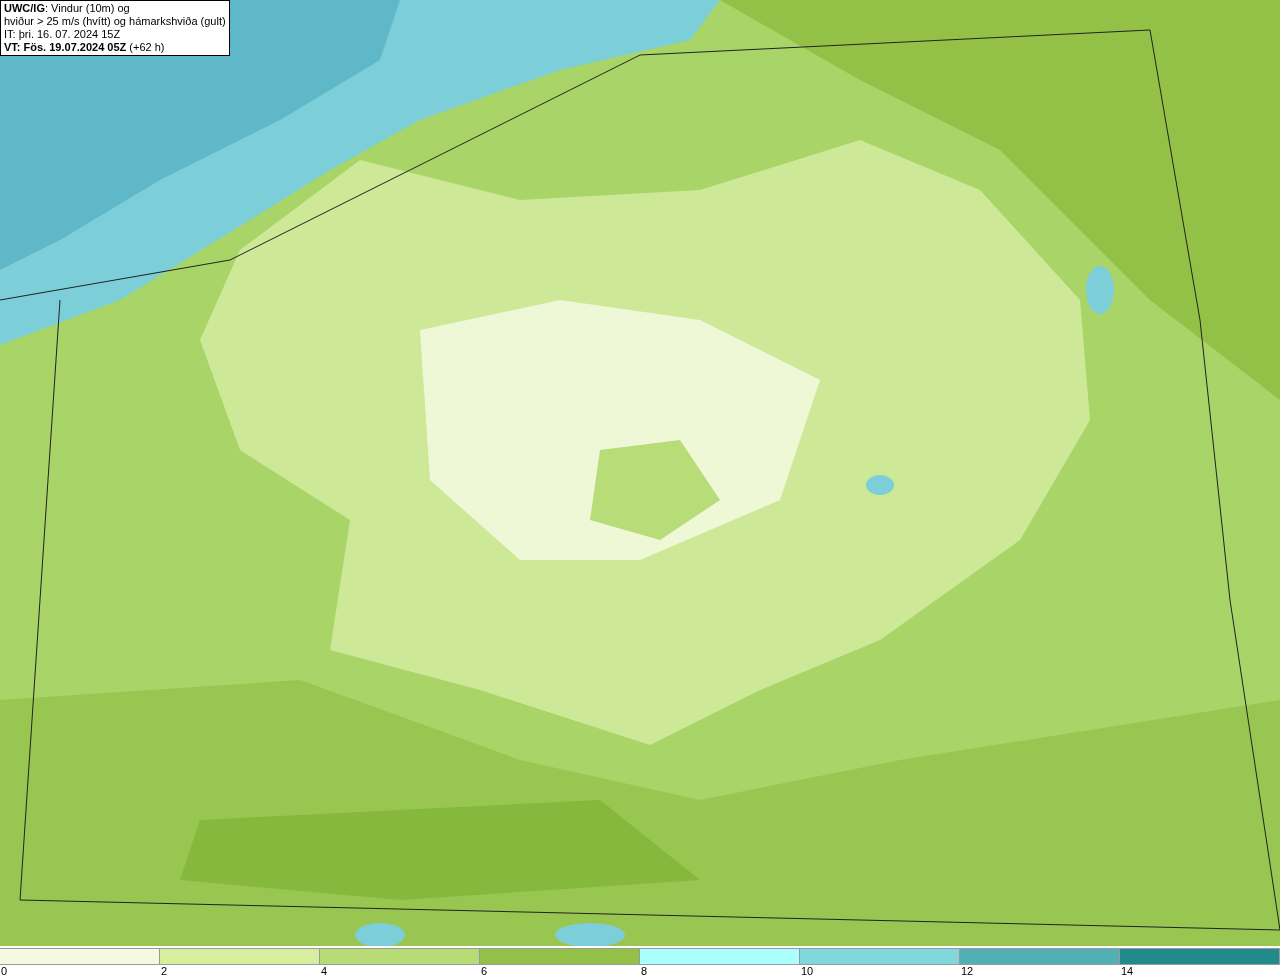 This screenshot has height=978, width=1280. I want to click on legend-label: 10, so click(807, 971).